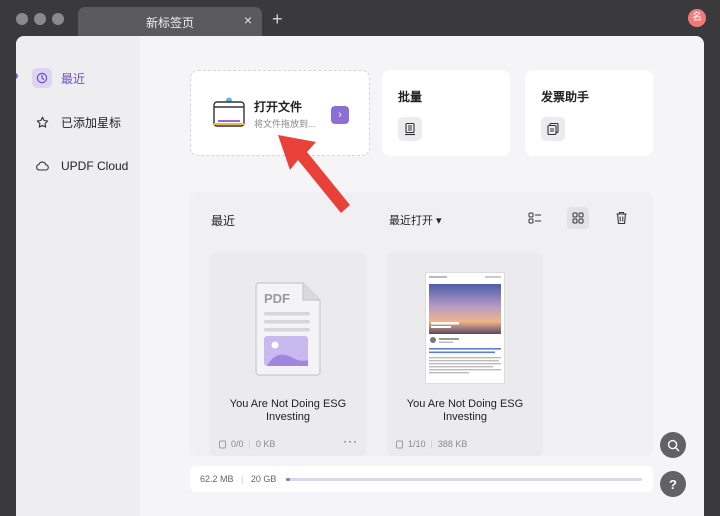  Describe the element at coordinates (697, 18) in the screenshot. I see `avatar: 名` at that location.